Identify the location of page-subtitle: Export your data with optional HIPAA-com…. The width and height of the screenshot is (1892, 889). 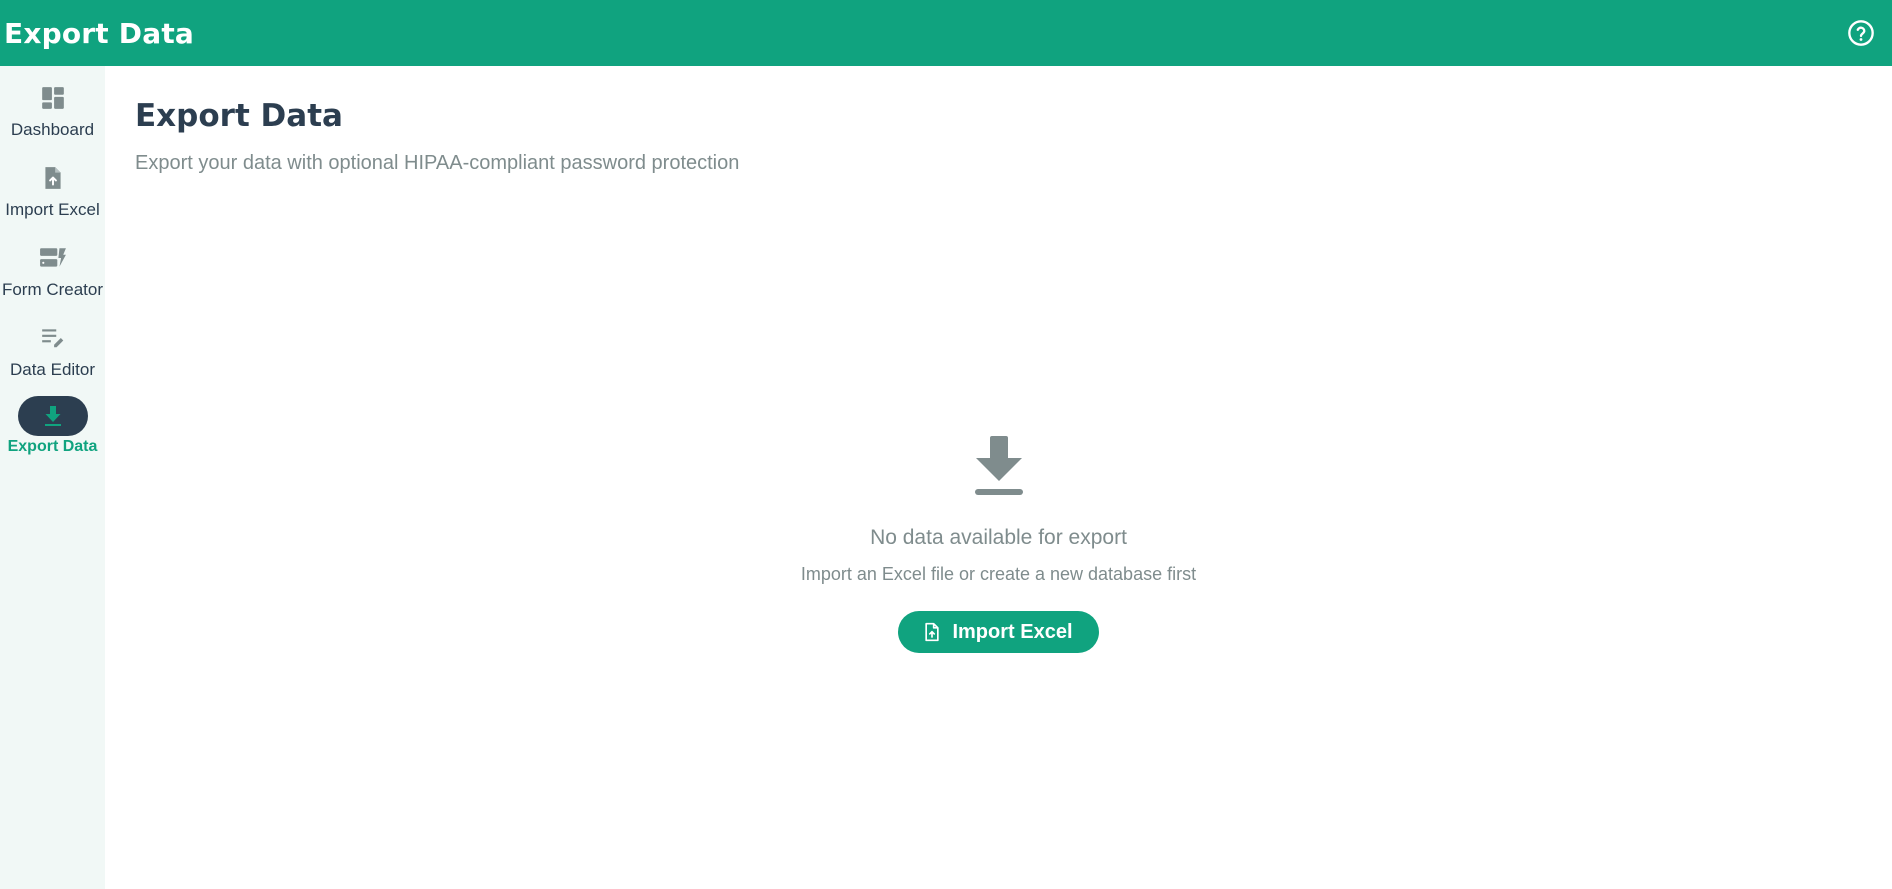
(437, 163).